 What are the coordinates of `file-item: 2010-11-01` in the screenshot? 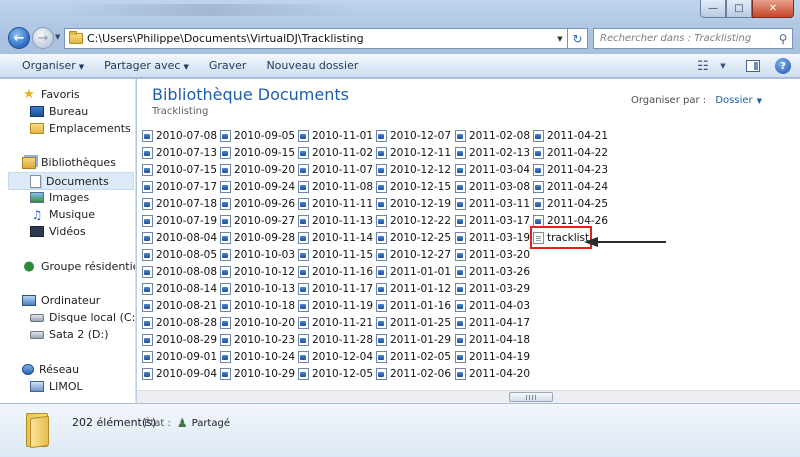 It's located at (336, 135).